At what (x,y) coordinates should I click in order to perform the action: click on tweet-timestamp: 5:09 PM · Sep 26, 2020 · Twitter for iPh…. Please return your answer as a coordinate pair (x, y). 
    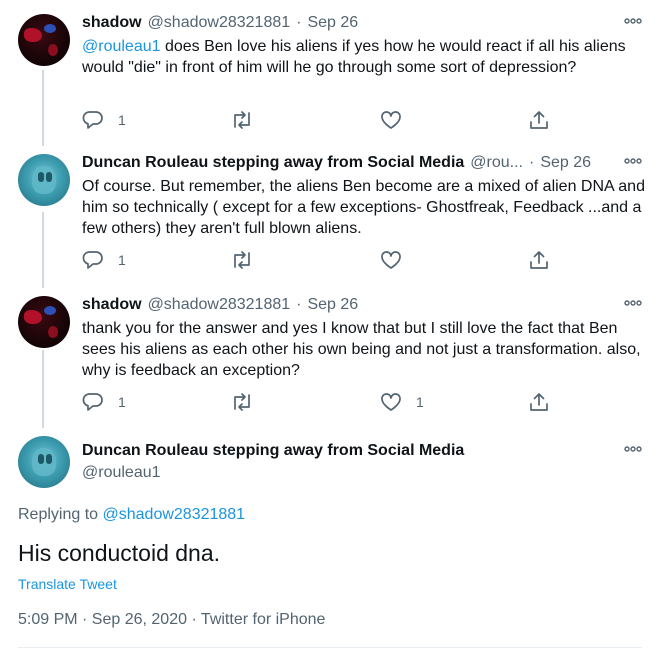
    Looking at the image, I should click on (171, 620).